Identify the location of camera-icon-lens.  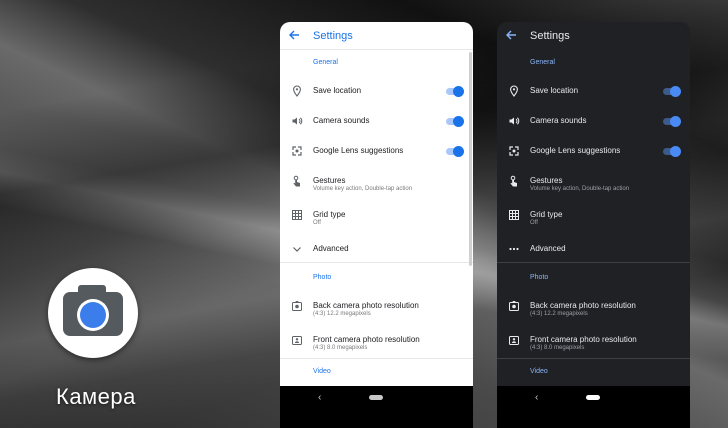
(93, 315).